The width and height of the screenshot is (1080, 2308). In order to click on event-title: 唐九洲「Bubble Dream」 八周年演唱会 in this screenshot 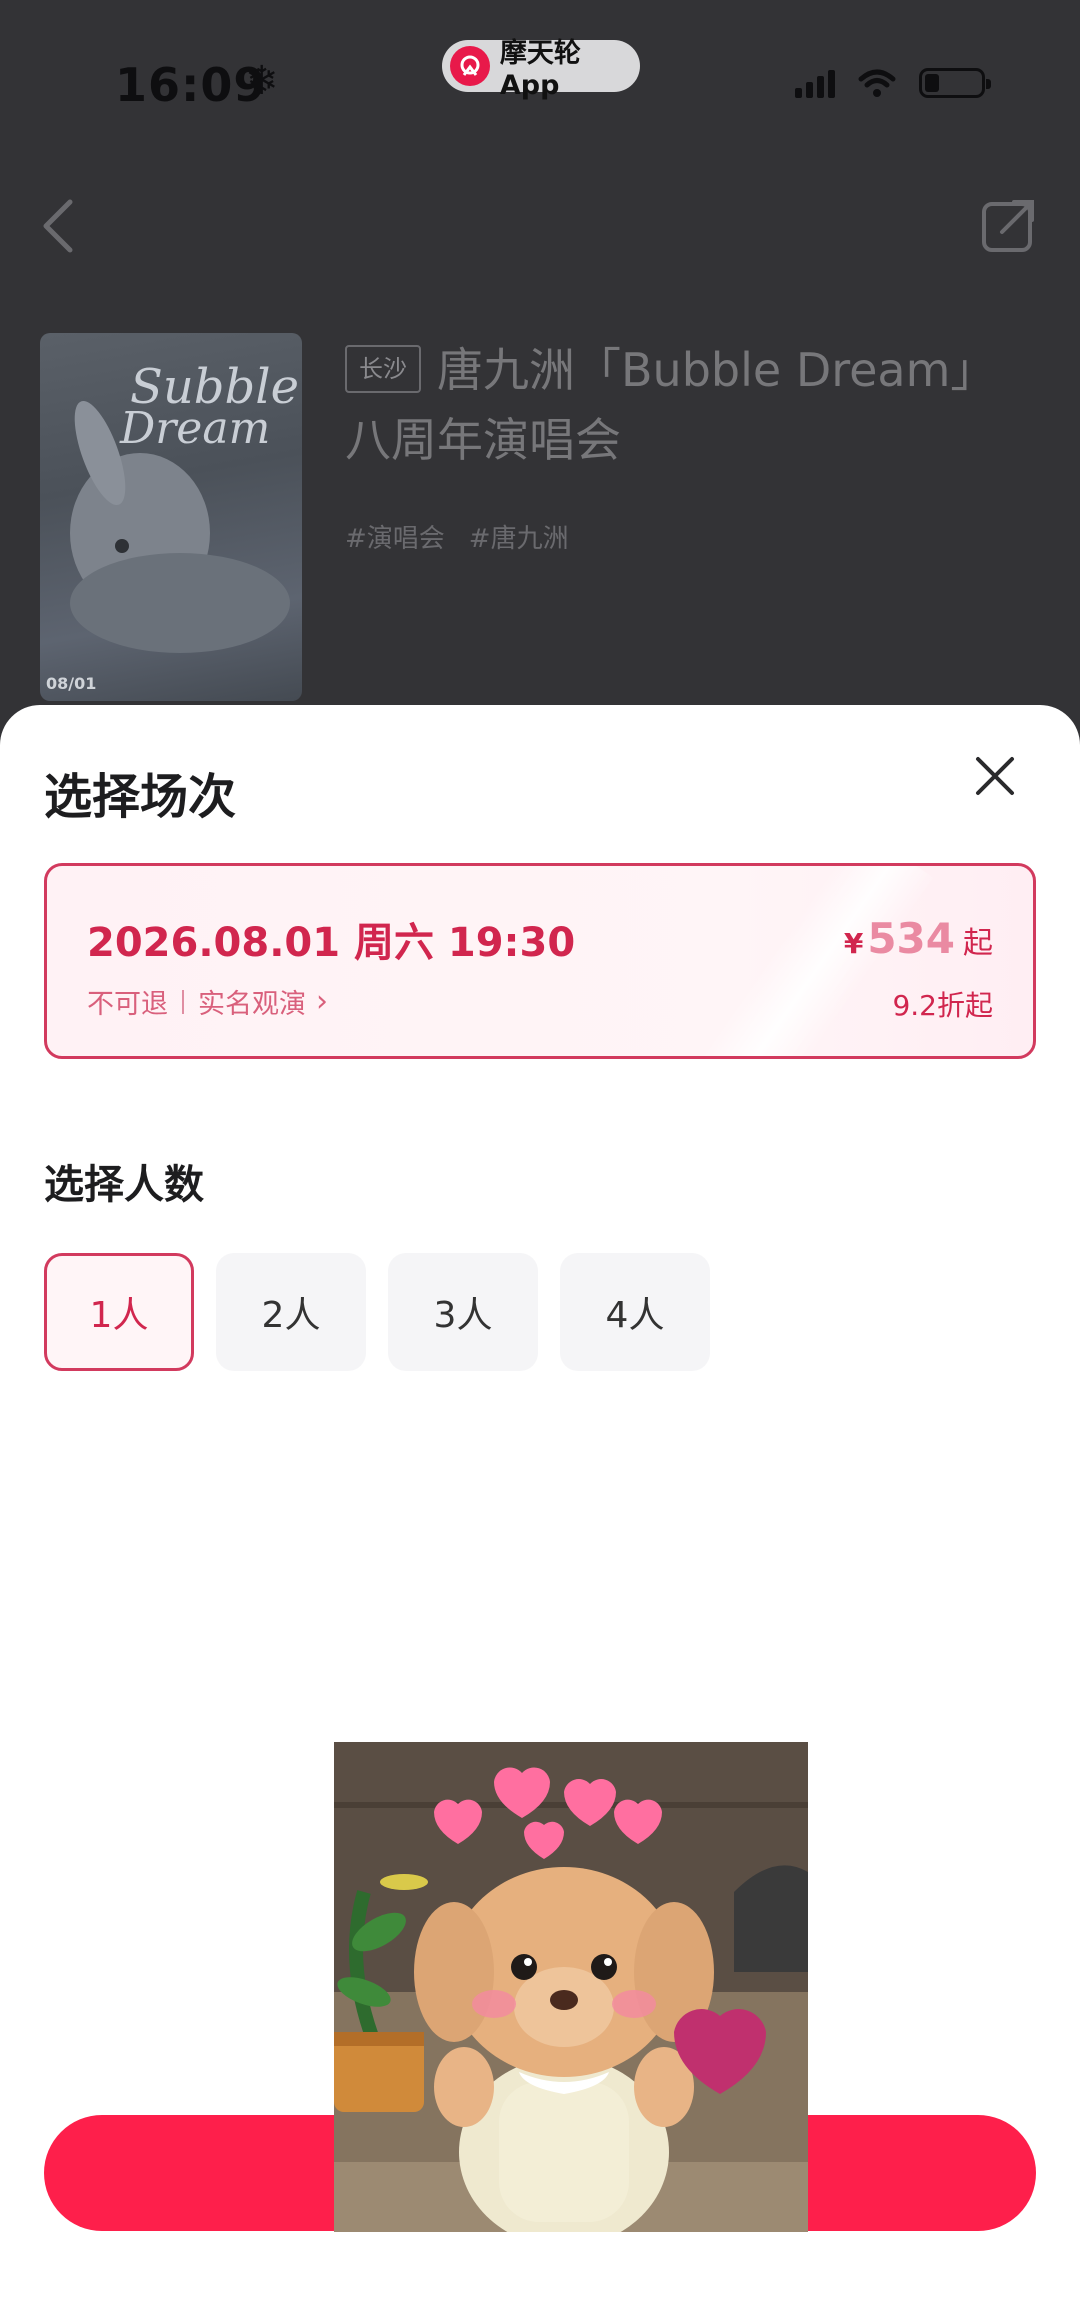, I will do `click(695, 405)`.